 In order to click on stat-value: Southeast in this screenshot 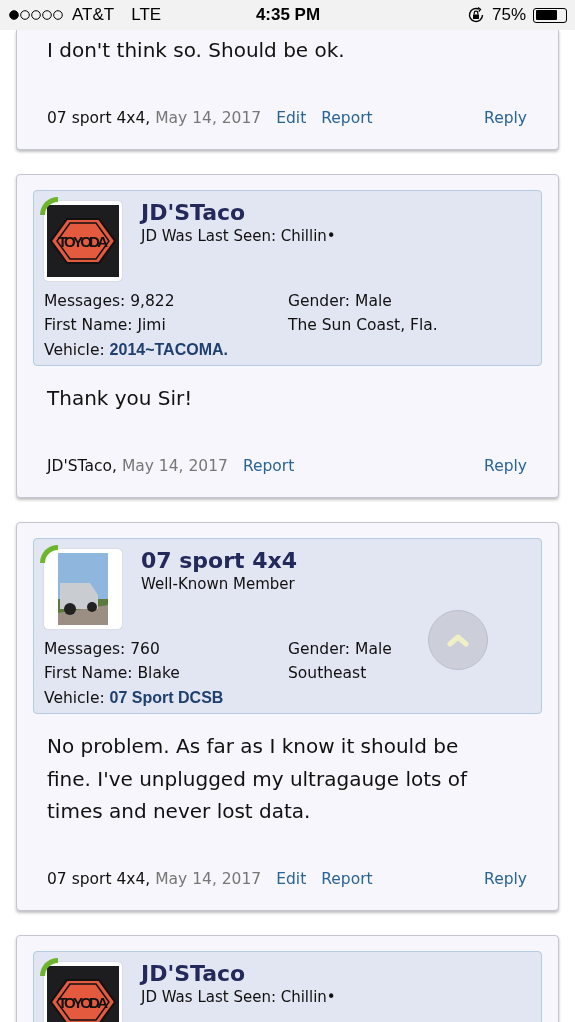, I will do `click(327, 673)`.